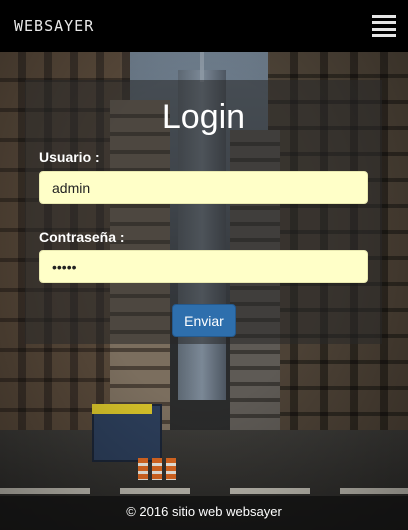 The height and width of the screenshot is (530, 408). What do you see at coordinates (203, 187) in the screenshot?
I see `username-input` at bounding box center [203, 187].